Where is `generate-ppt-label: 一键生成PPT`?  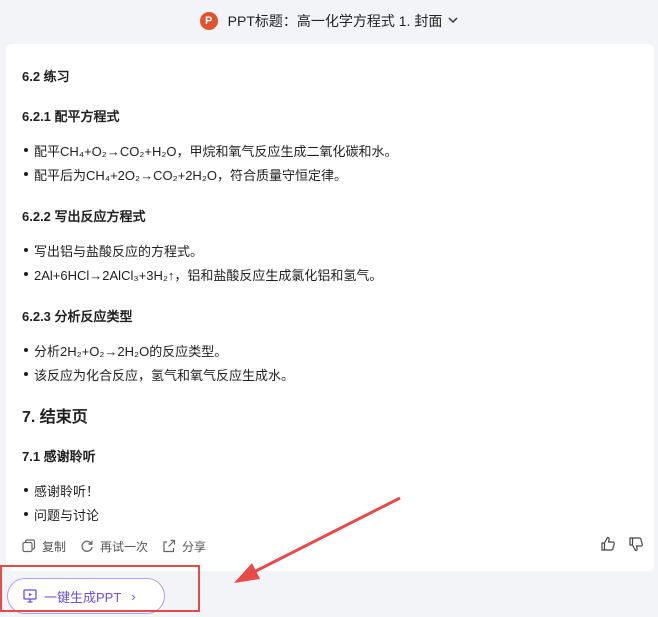
generate-ppt-label: 一键生成PPT is located at coordinates (83, 597).